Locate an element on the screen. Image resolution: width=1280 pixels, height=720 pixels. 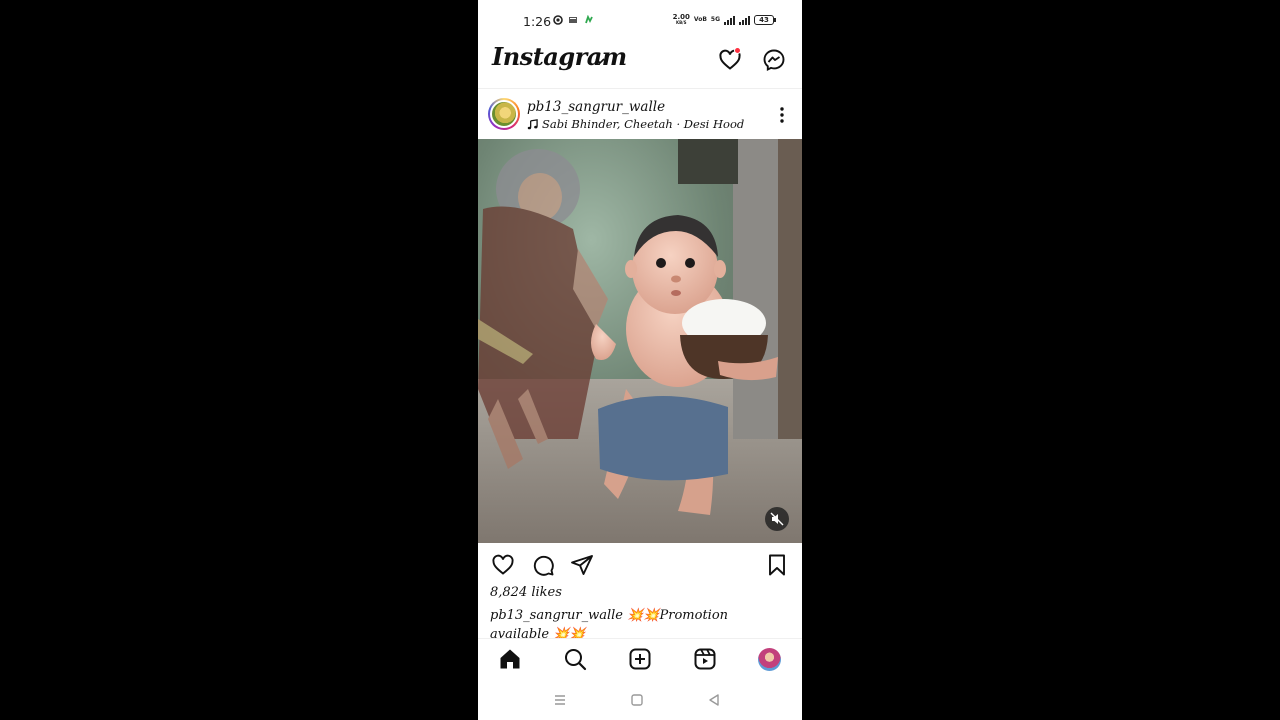
post-media is located at coordinates (640, 341).